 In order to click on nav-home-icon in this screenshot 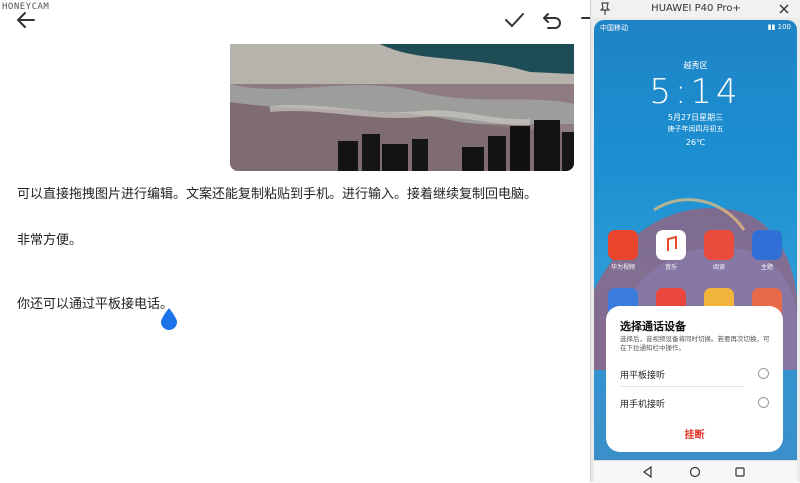, I will do `click(695, 472)`.